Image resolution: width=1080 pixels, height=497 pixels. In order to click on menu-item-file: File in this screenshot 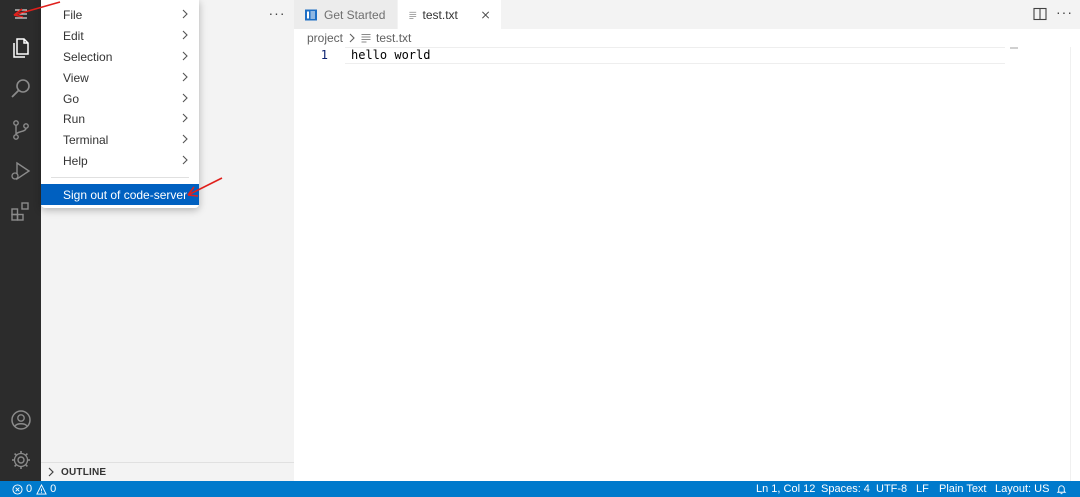, I will do `click(120, 14)`.